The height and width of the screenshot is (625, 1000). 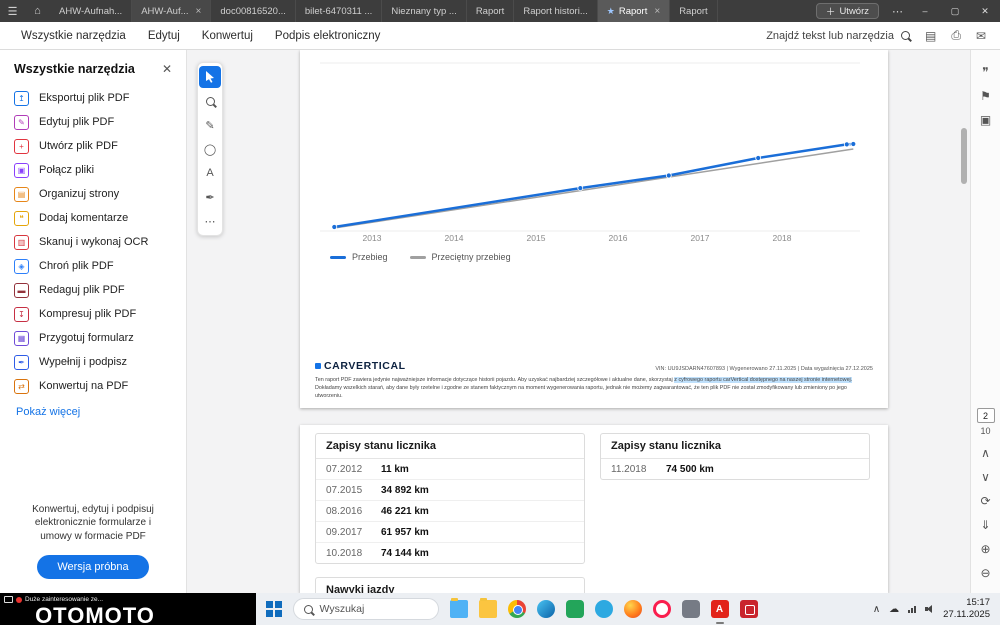 I want to click on previous-page-icon: ∧, so click(x=986, y=453).